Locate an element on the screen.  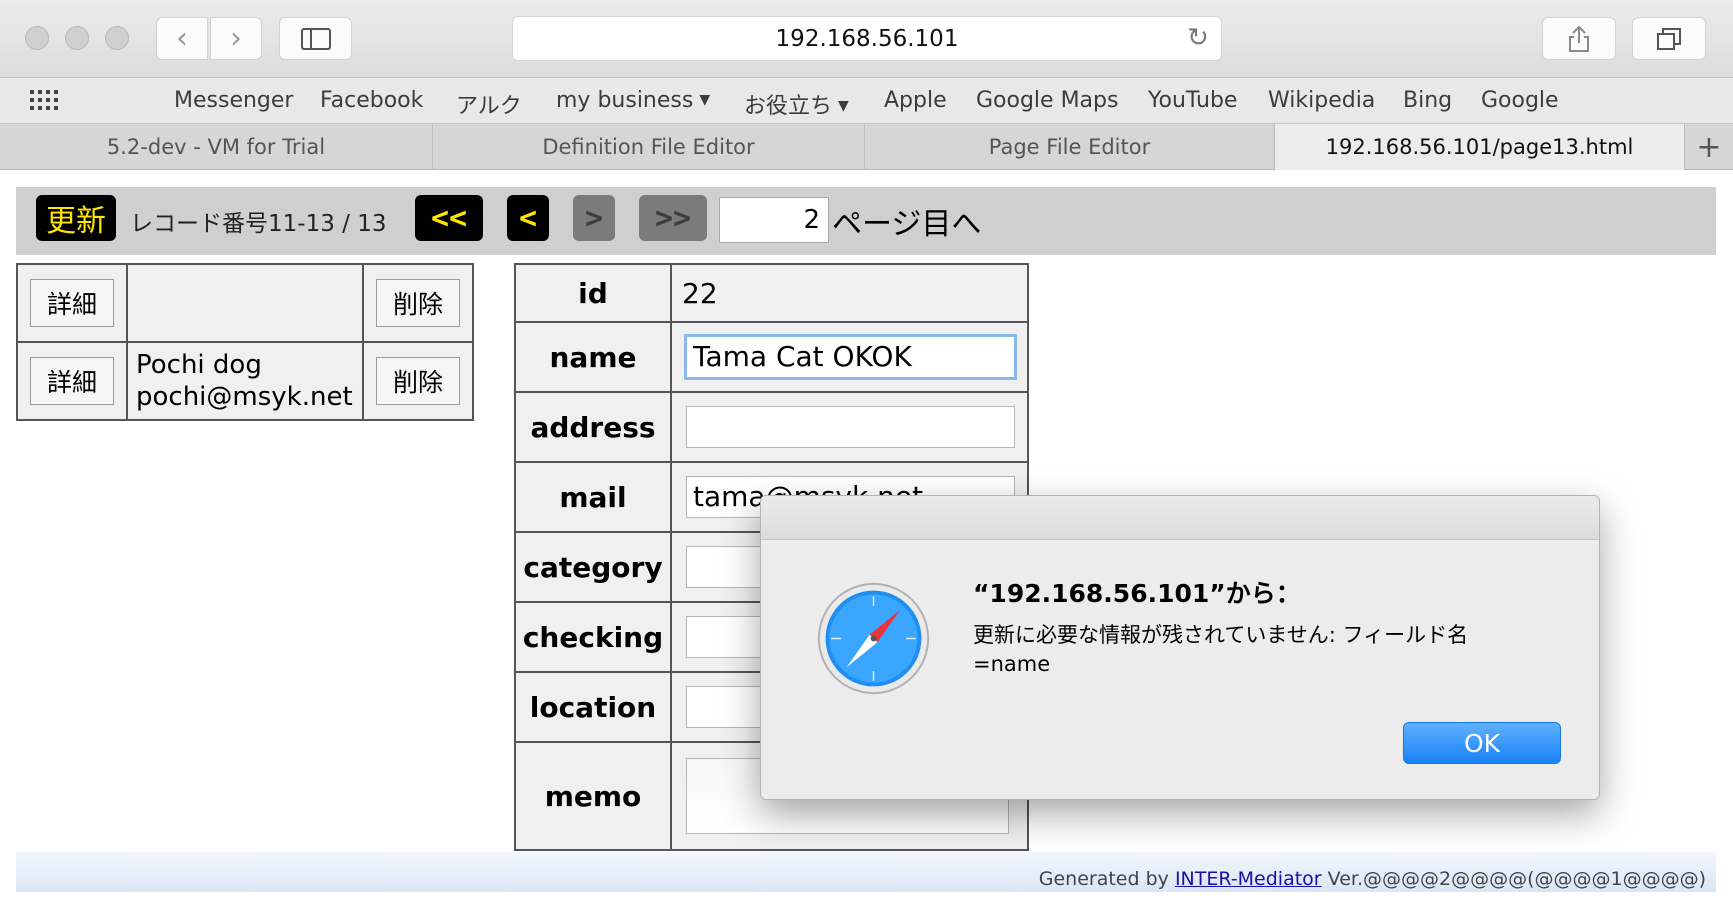
ok-button: OK is located at coordinates (1482, 743).